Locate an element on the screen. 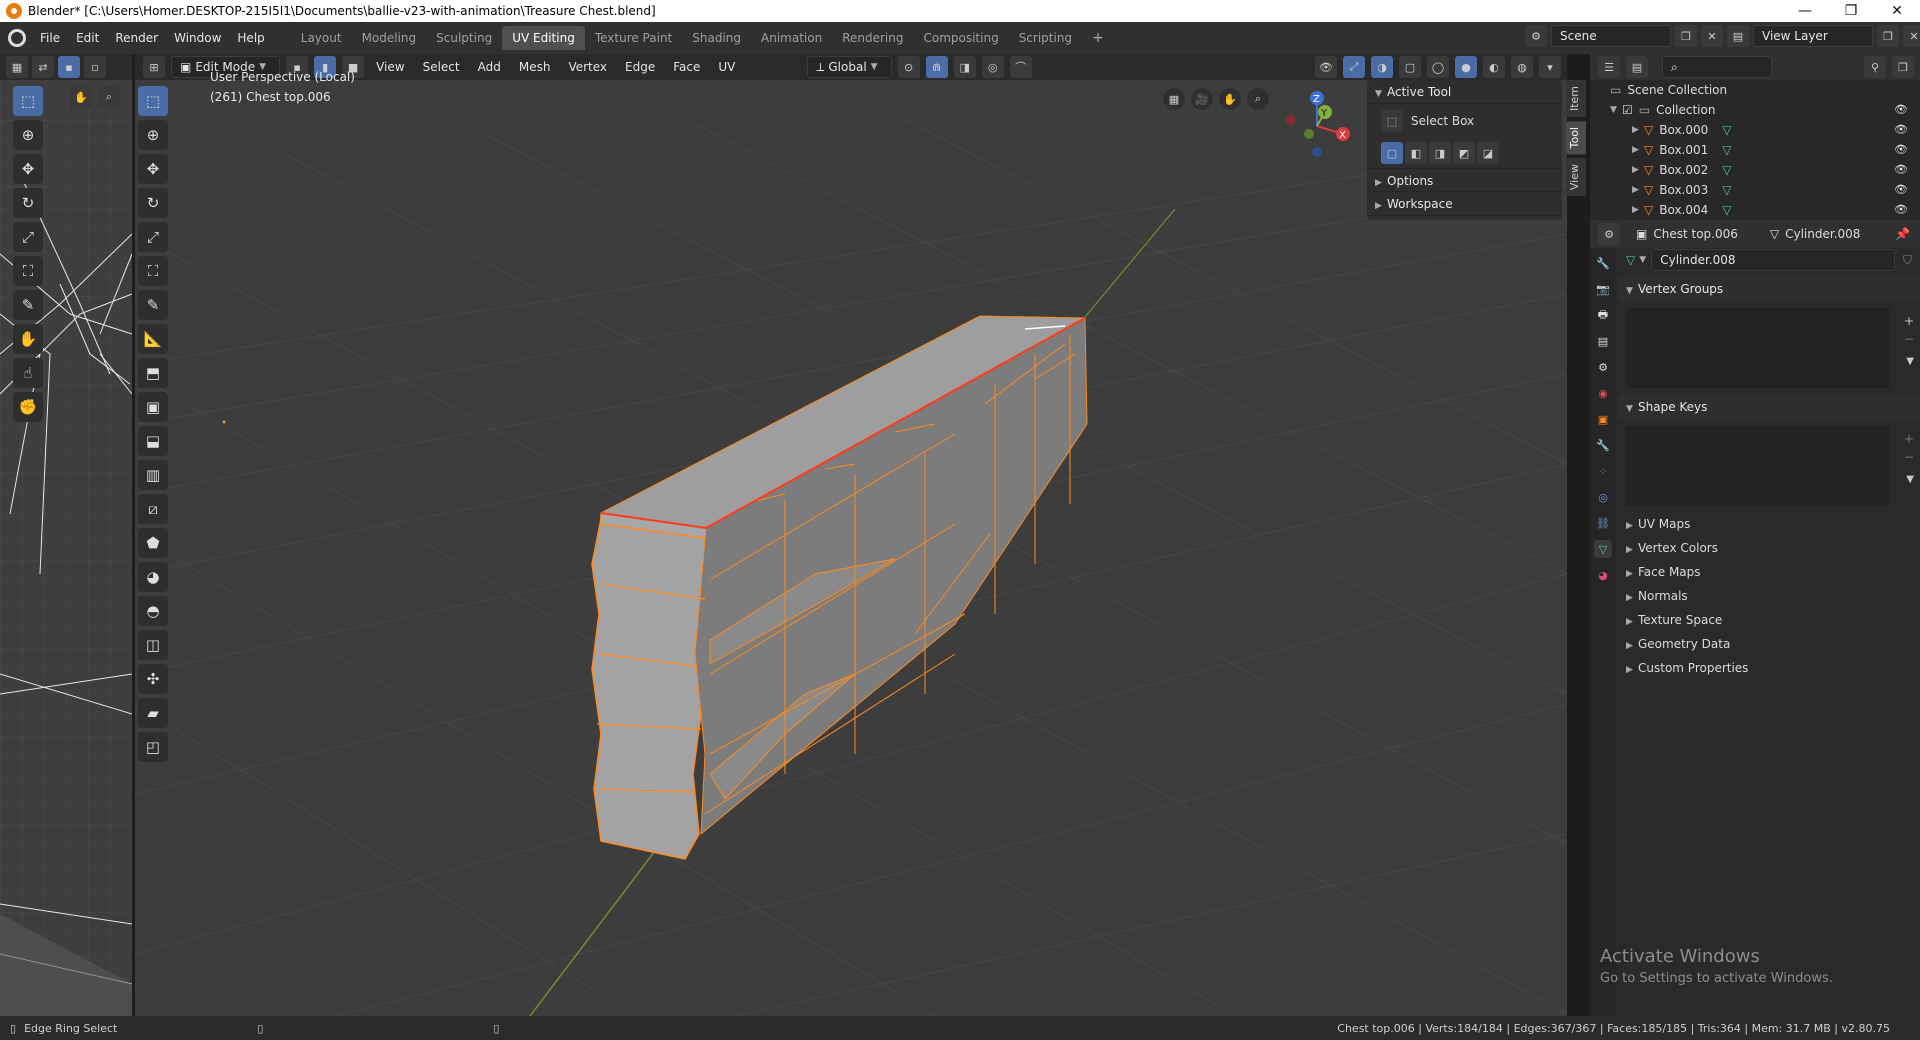 This screenshot has width=1920, height=1040. physics-tab-icon: ◎ is located at coordinates (1603, 497).